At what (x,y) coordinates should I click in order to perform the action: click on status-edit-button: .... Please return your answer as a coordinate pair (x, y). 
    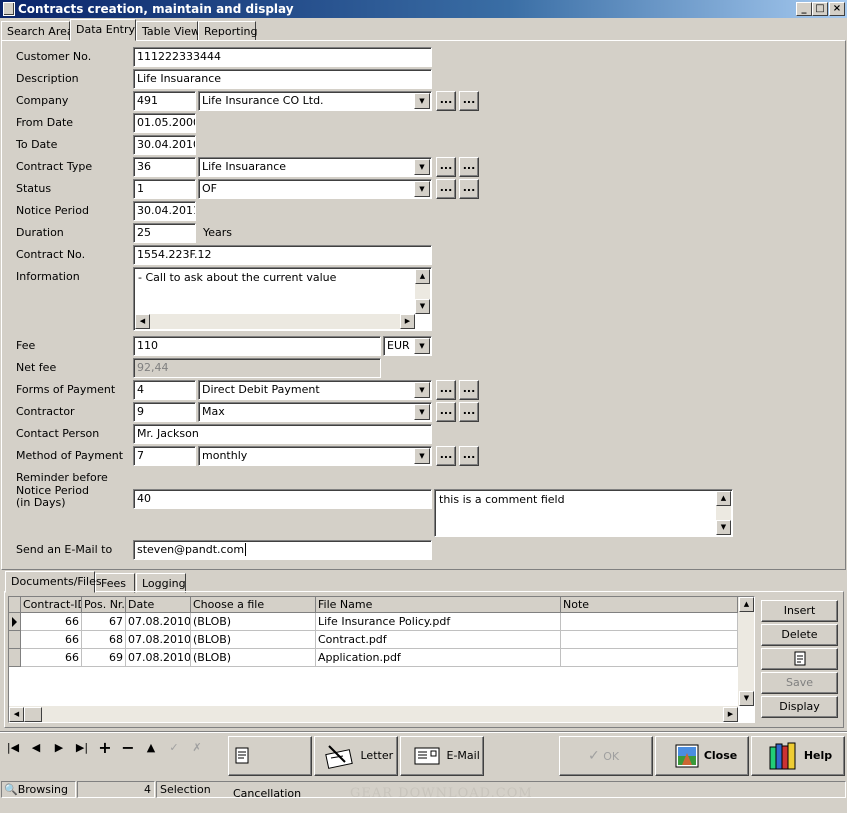
    Looking at the image, I should click on (469, 189).